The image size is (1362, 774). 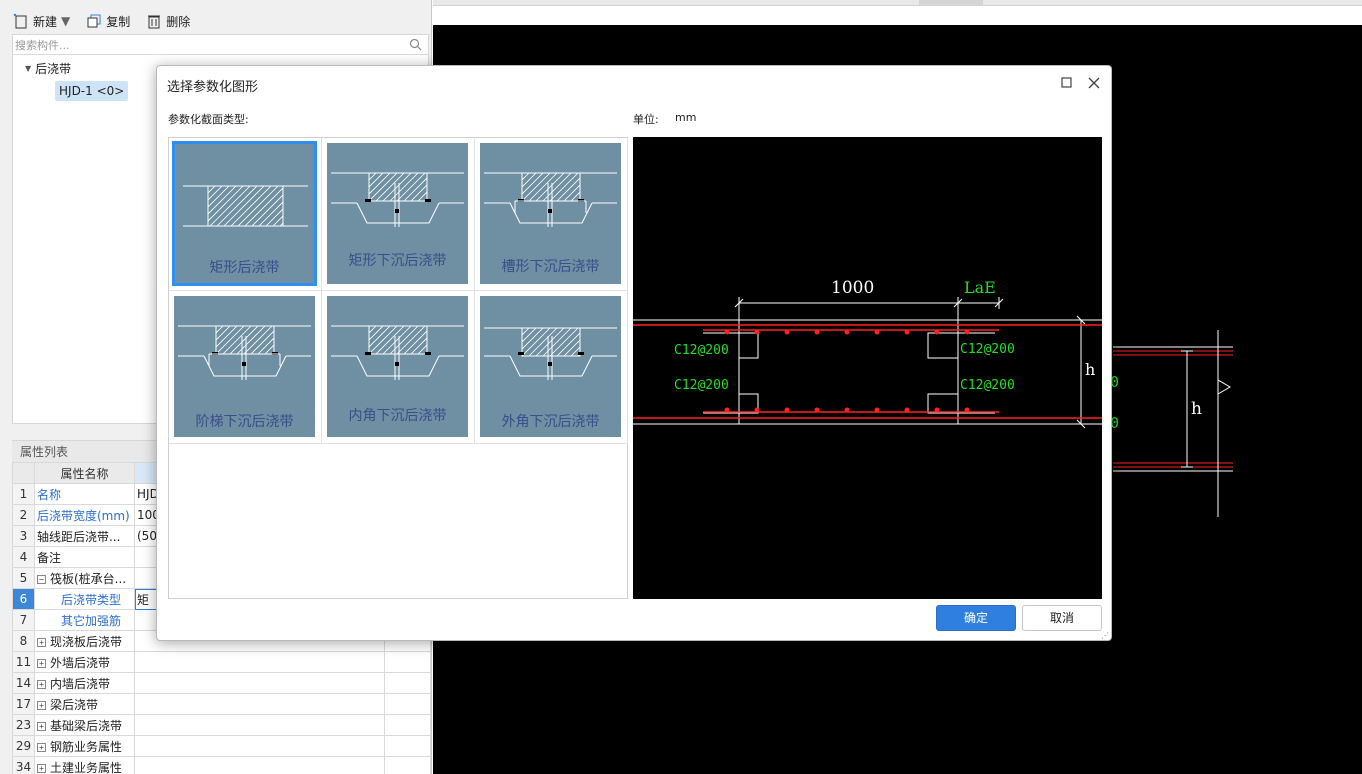 I want to click on search-icon, so click(x=415, y=44).